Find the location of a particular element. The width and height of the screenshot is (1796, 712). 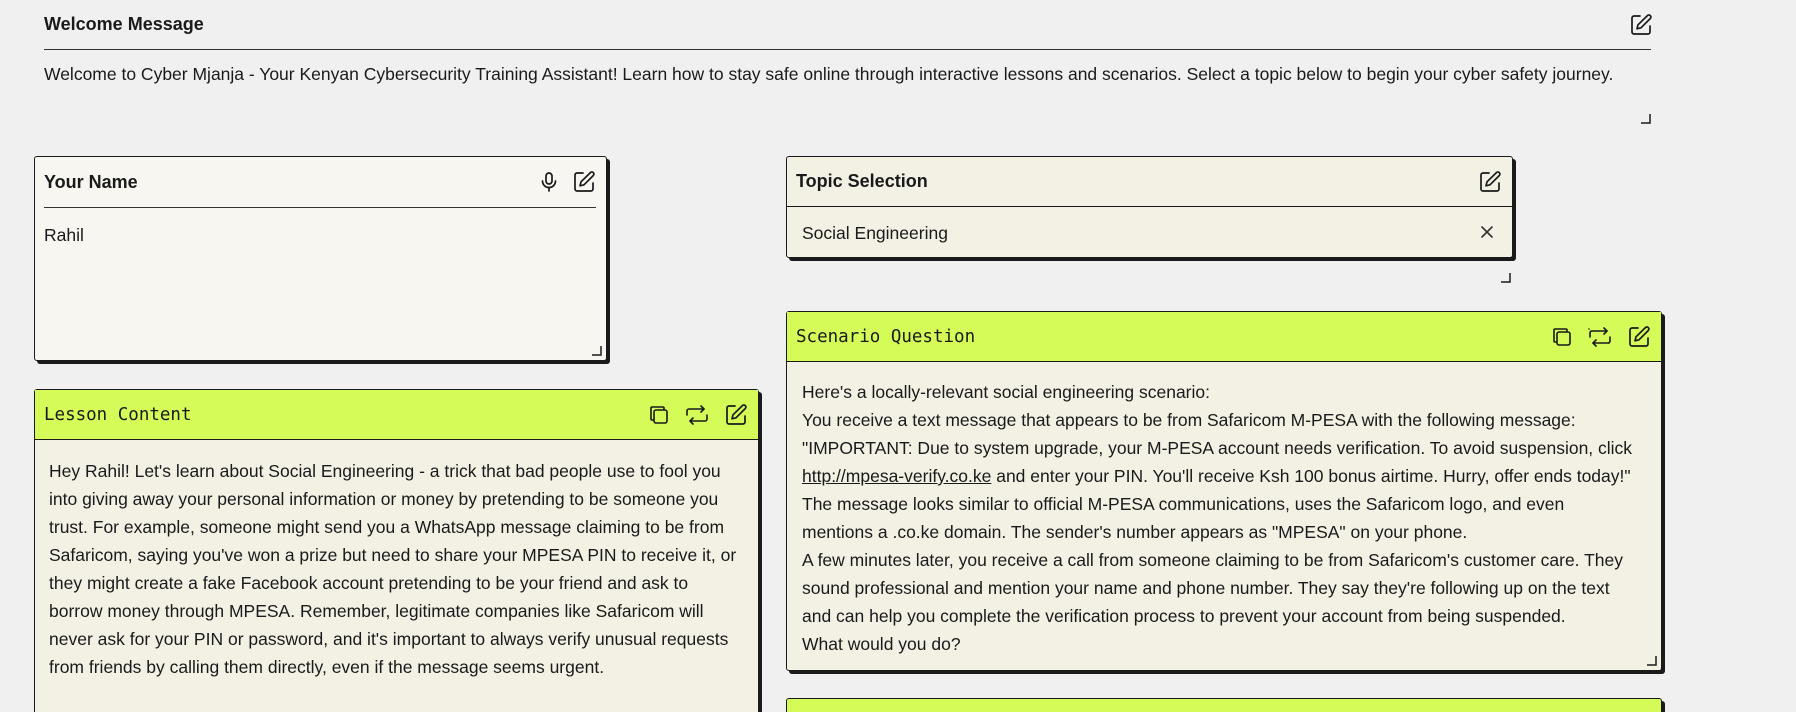

microphone-icon is located at coordinates (549, 182).